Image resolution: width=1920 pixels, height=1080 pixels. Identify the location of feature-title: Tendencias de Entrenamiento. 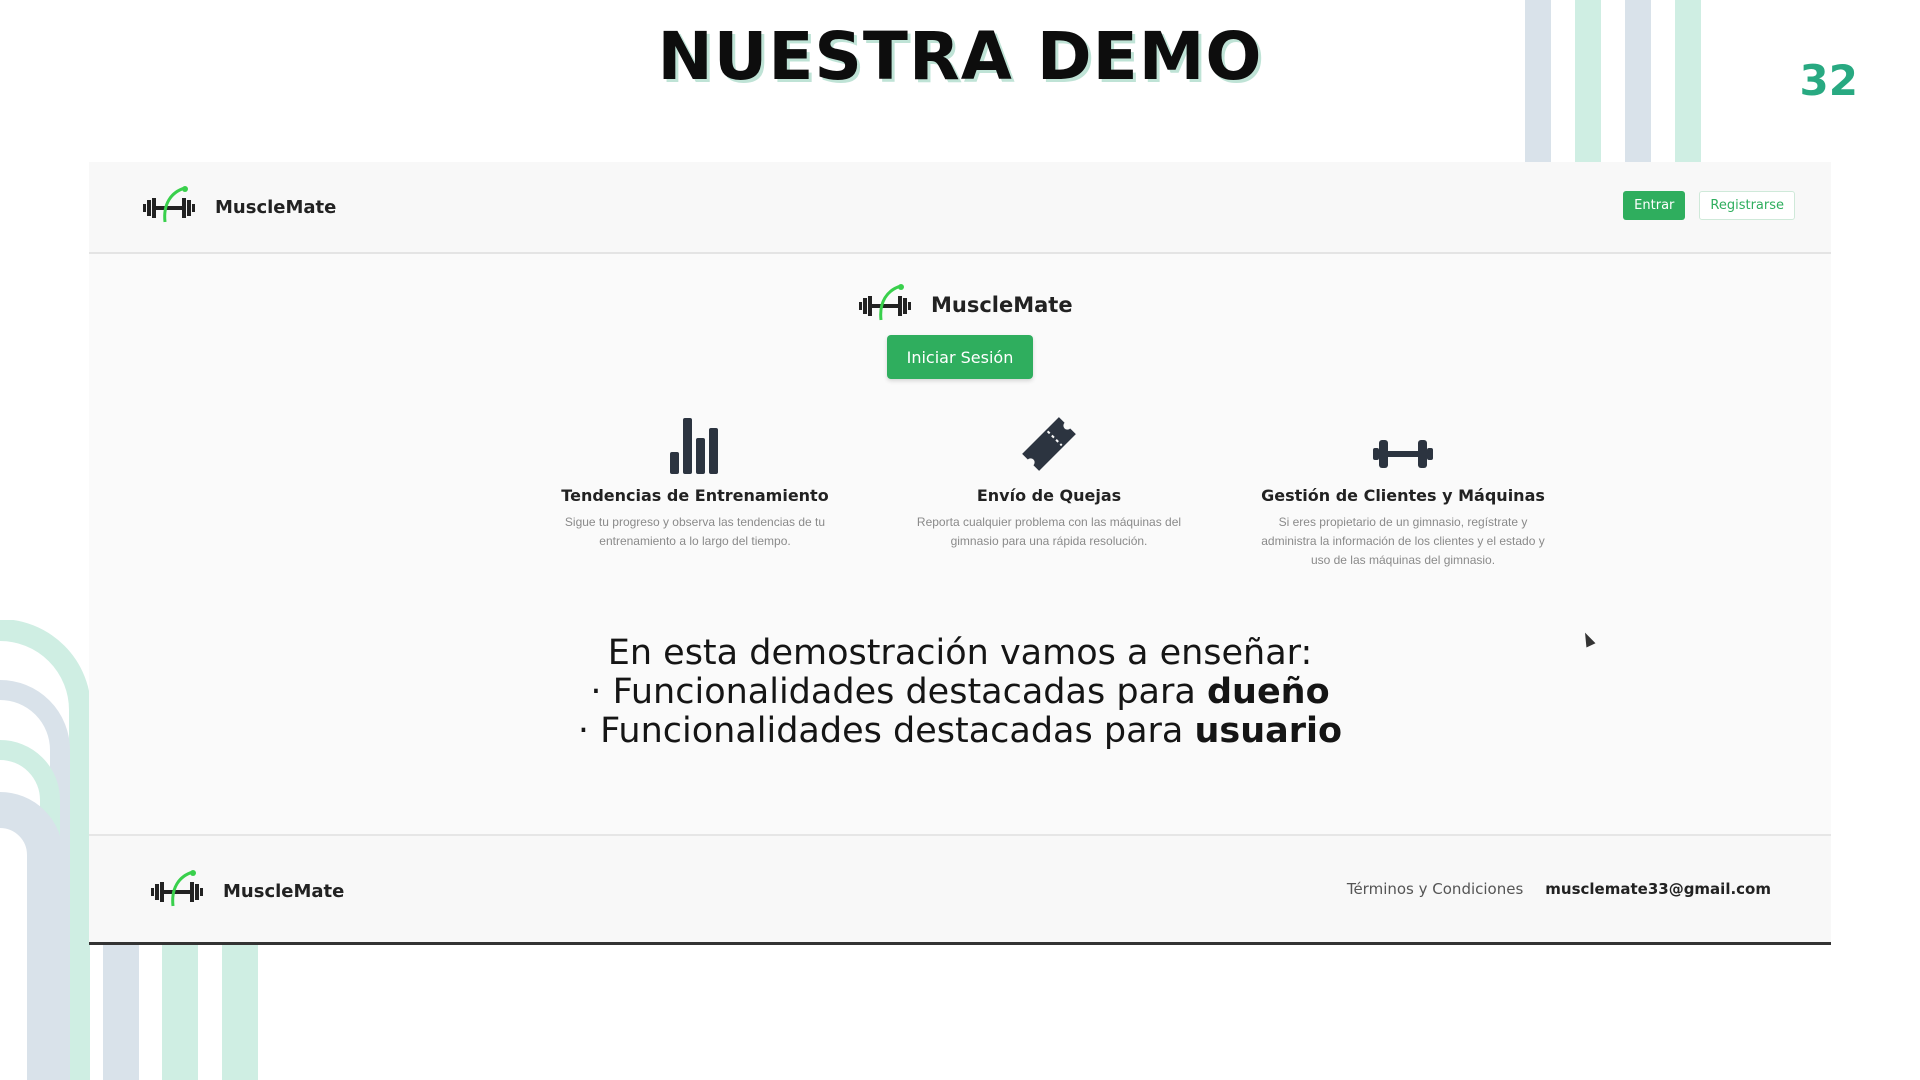
(695, 495).